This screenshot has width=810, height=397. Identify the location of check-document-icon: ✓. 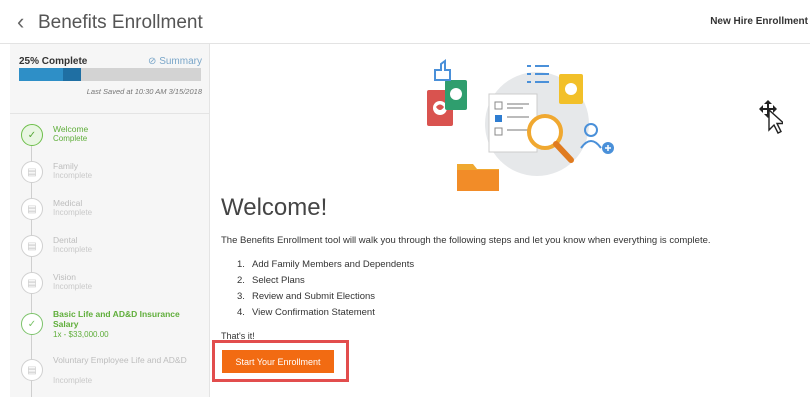
(32, 135).